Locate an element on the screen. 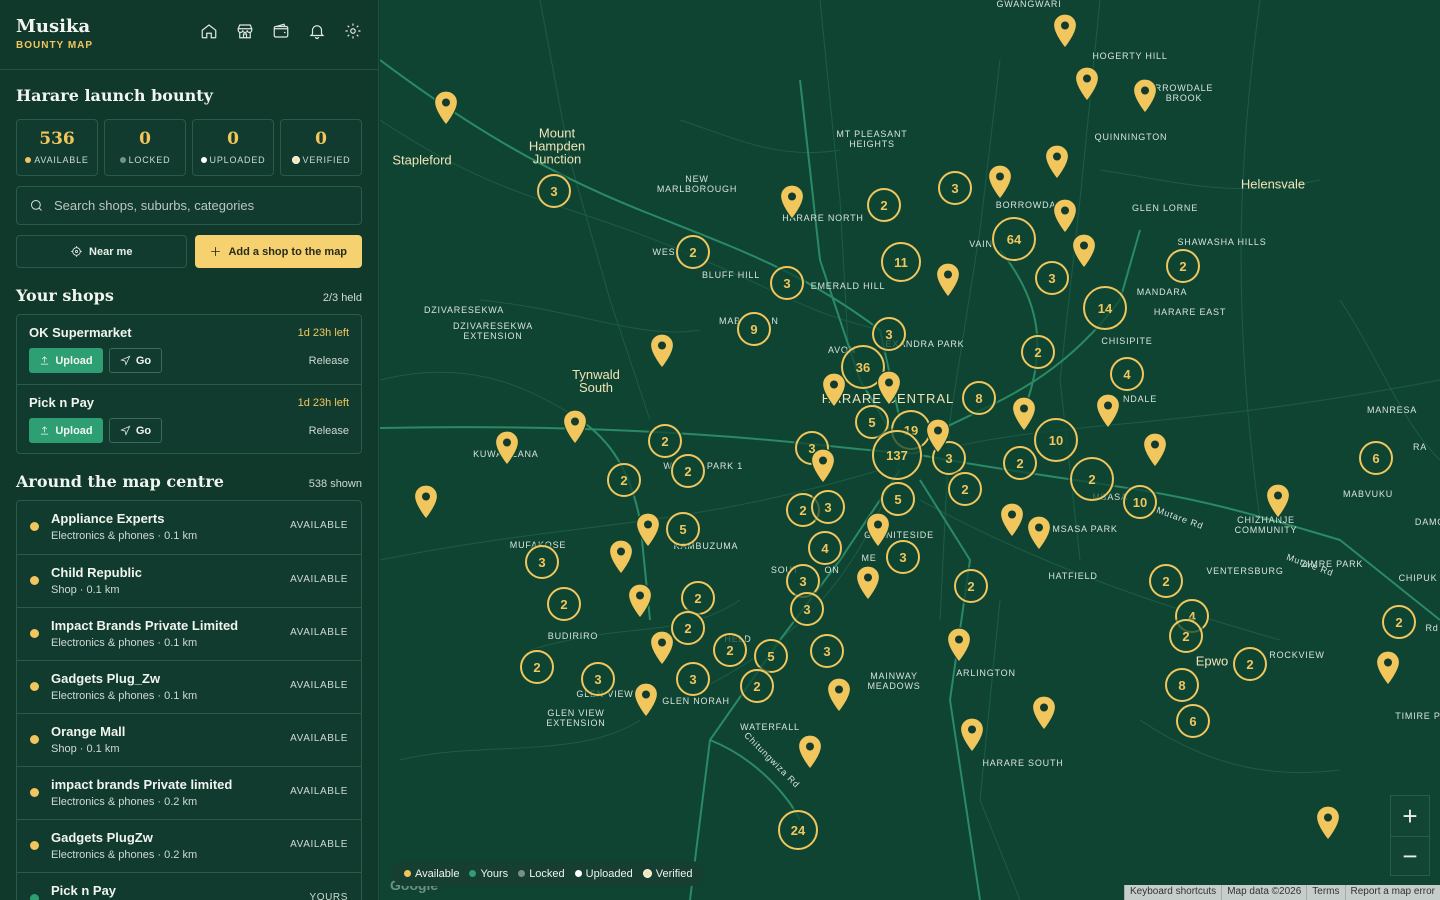  zoom-in-button: + is located at coordinates (1410, 816).